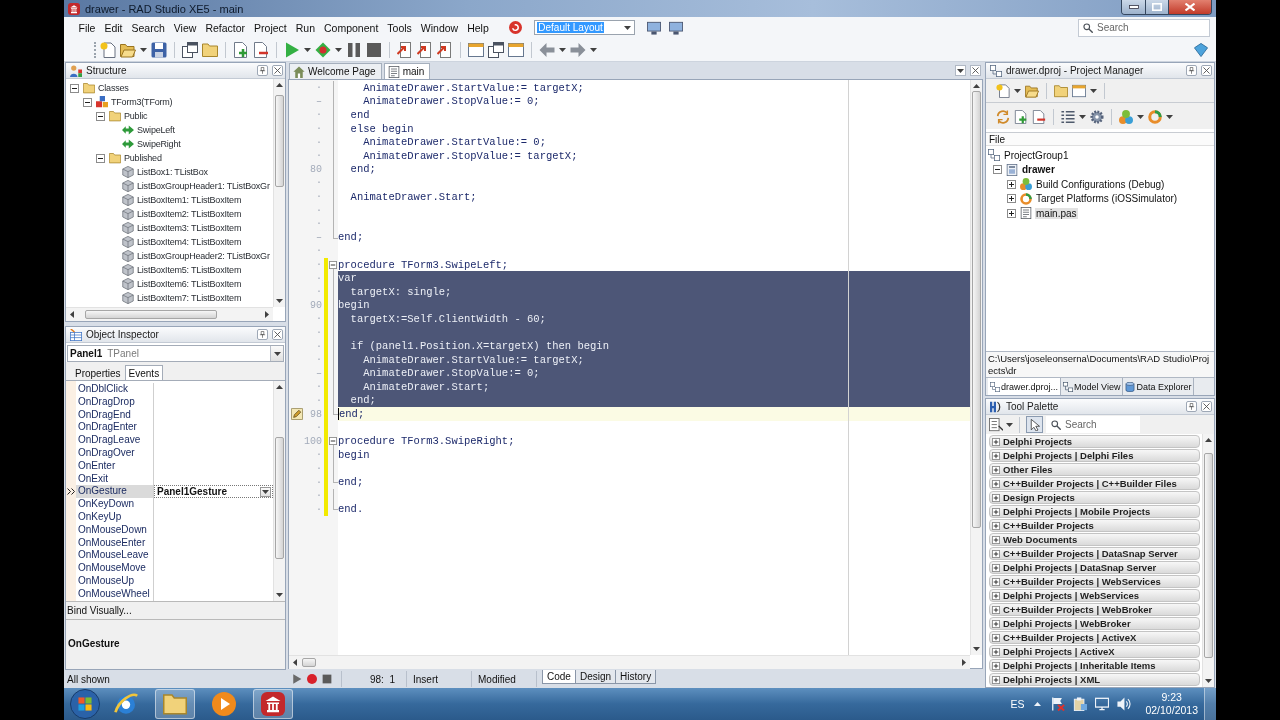  Describe the element at coordinates (374, 49) in the screenshot. I see `stop-icon` at that location.